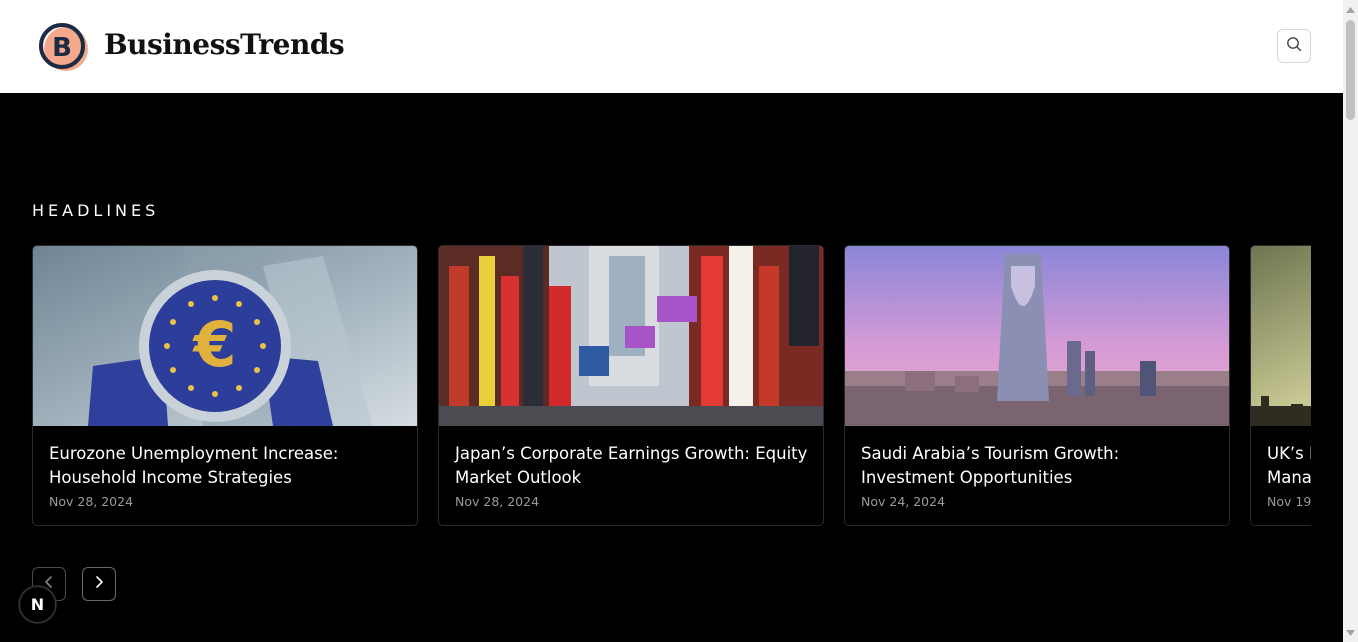 The height and width of the screenshot is (642, 1358). I want to click on site-header: B BusinessTrends, so click(671, 46).